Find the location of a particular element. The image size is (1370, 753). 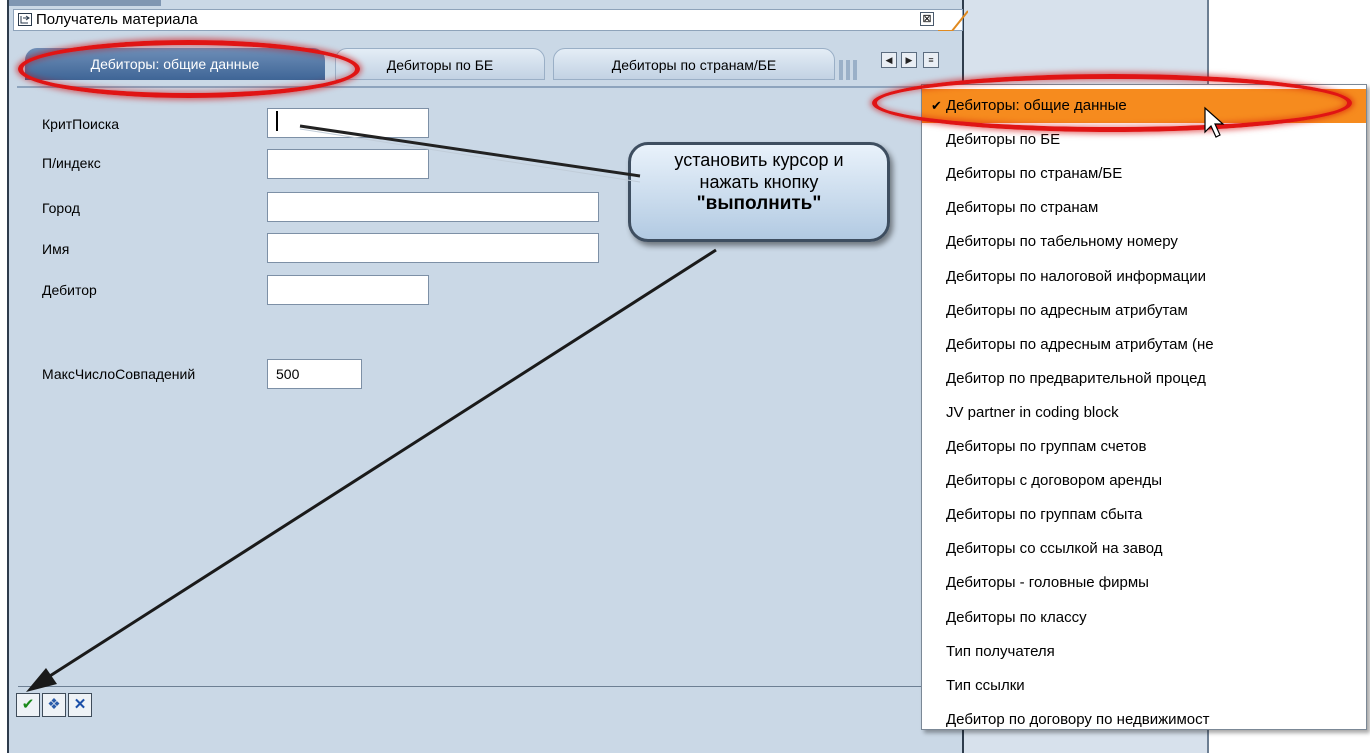

dropdown-item: Дебиторы по группам счетов is located at coordinates (1144, 447).